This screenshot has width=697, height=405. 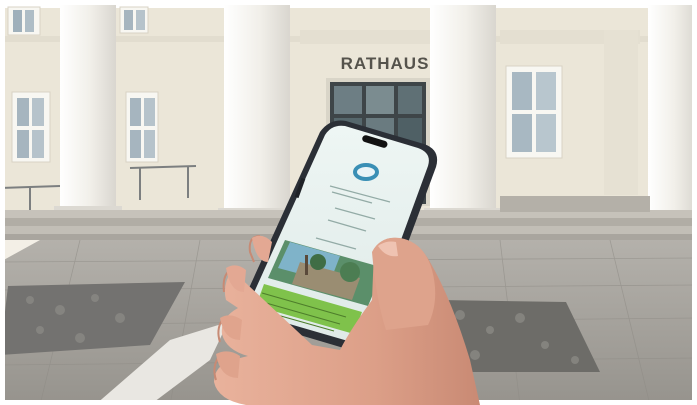 What do you see at coordinates (142, 127) in the screenshot?
I see `window-mid` at bounding box center [142, 127].